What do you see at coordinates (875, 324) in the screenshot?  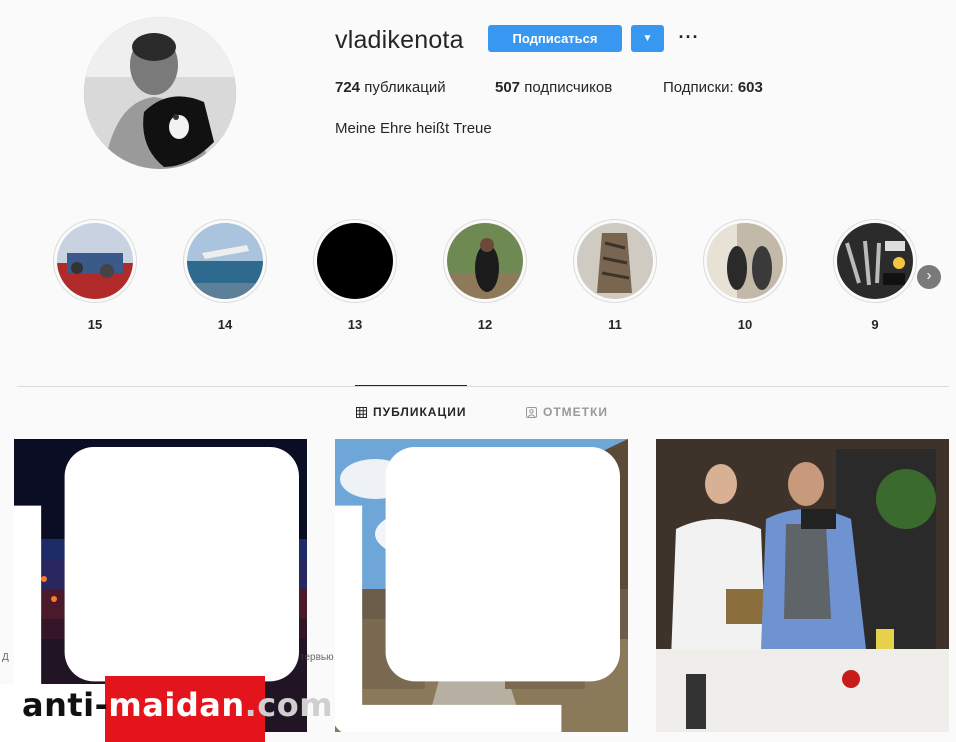 I see `highlight-label: 9` at bounding box center [875, 324].